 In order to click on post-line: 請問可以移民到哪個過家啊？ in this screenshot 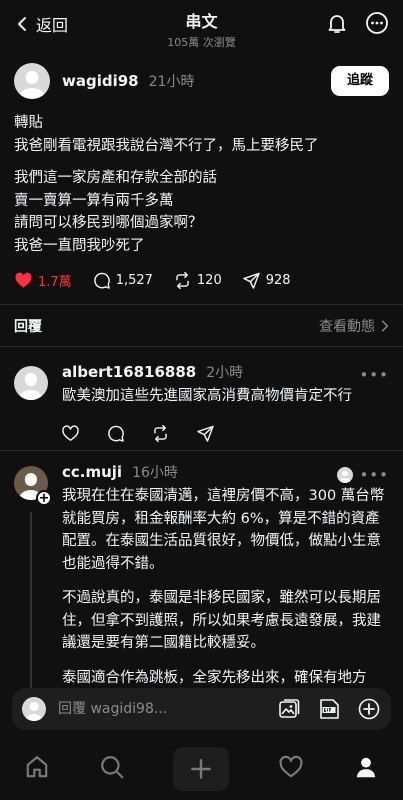, I will do `click(108, 223)`.